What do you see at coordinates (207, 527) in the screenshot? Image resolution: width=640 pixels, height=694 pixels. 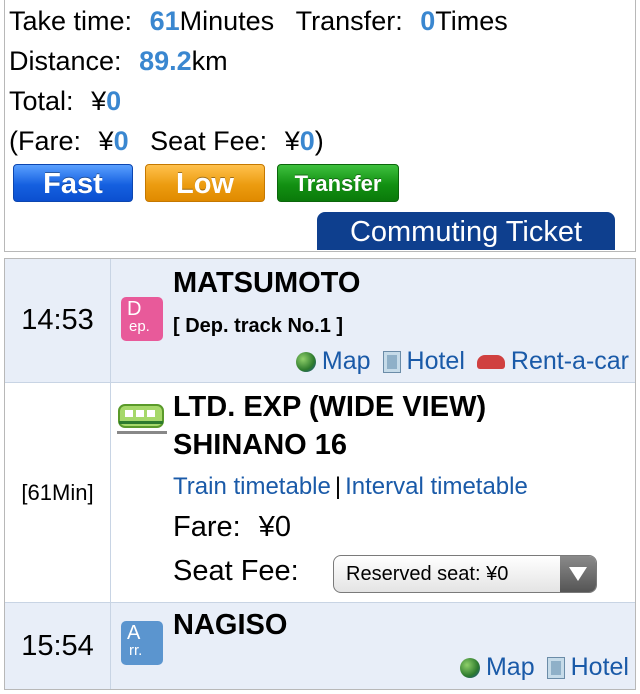 I see `segment-fare-label: Fare:` at bounding box center [207, 527].